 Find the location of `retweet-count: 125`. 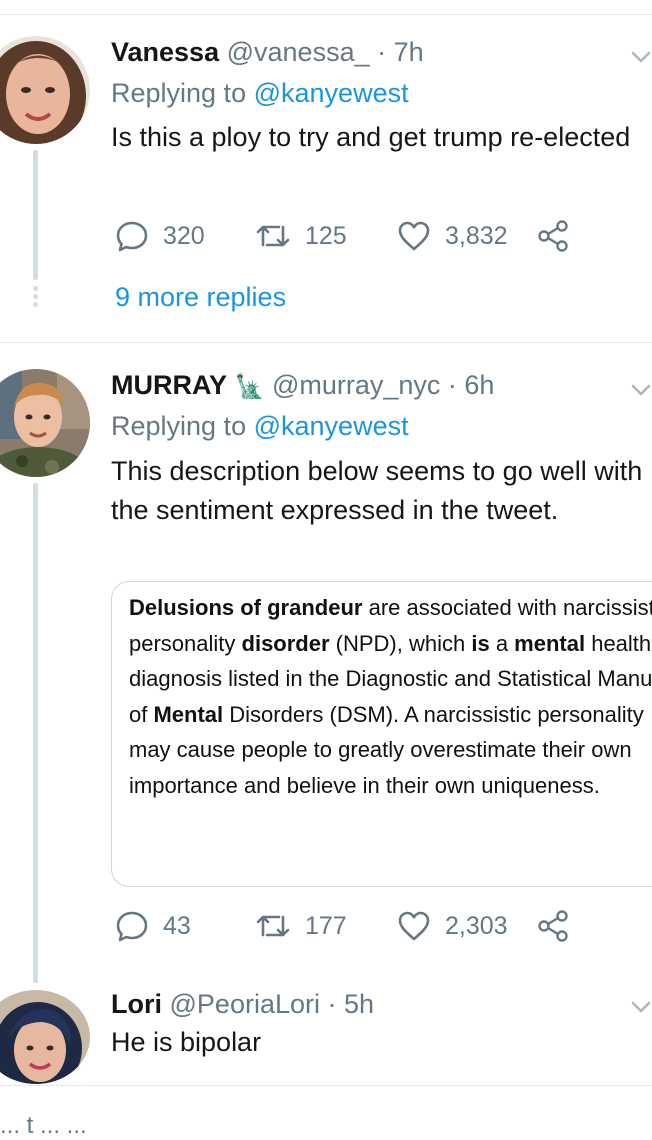

retweet-count: 125 is located at coordinates (326, 235).